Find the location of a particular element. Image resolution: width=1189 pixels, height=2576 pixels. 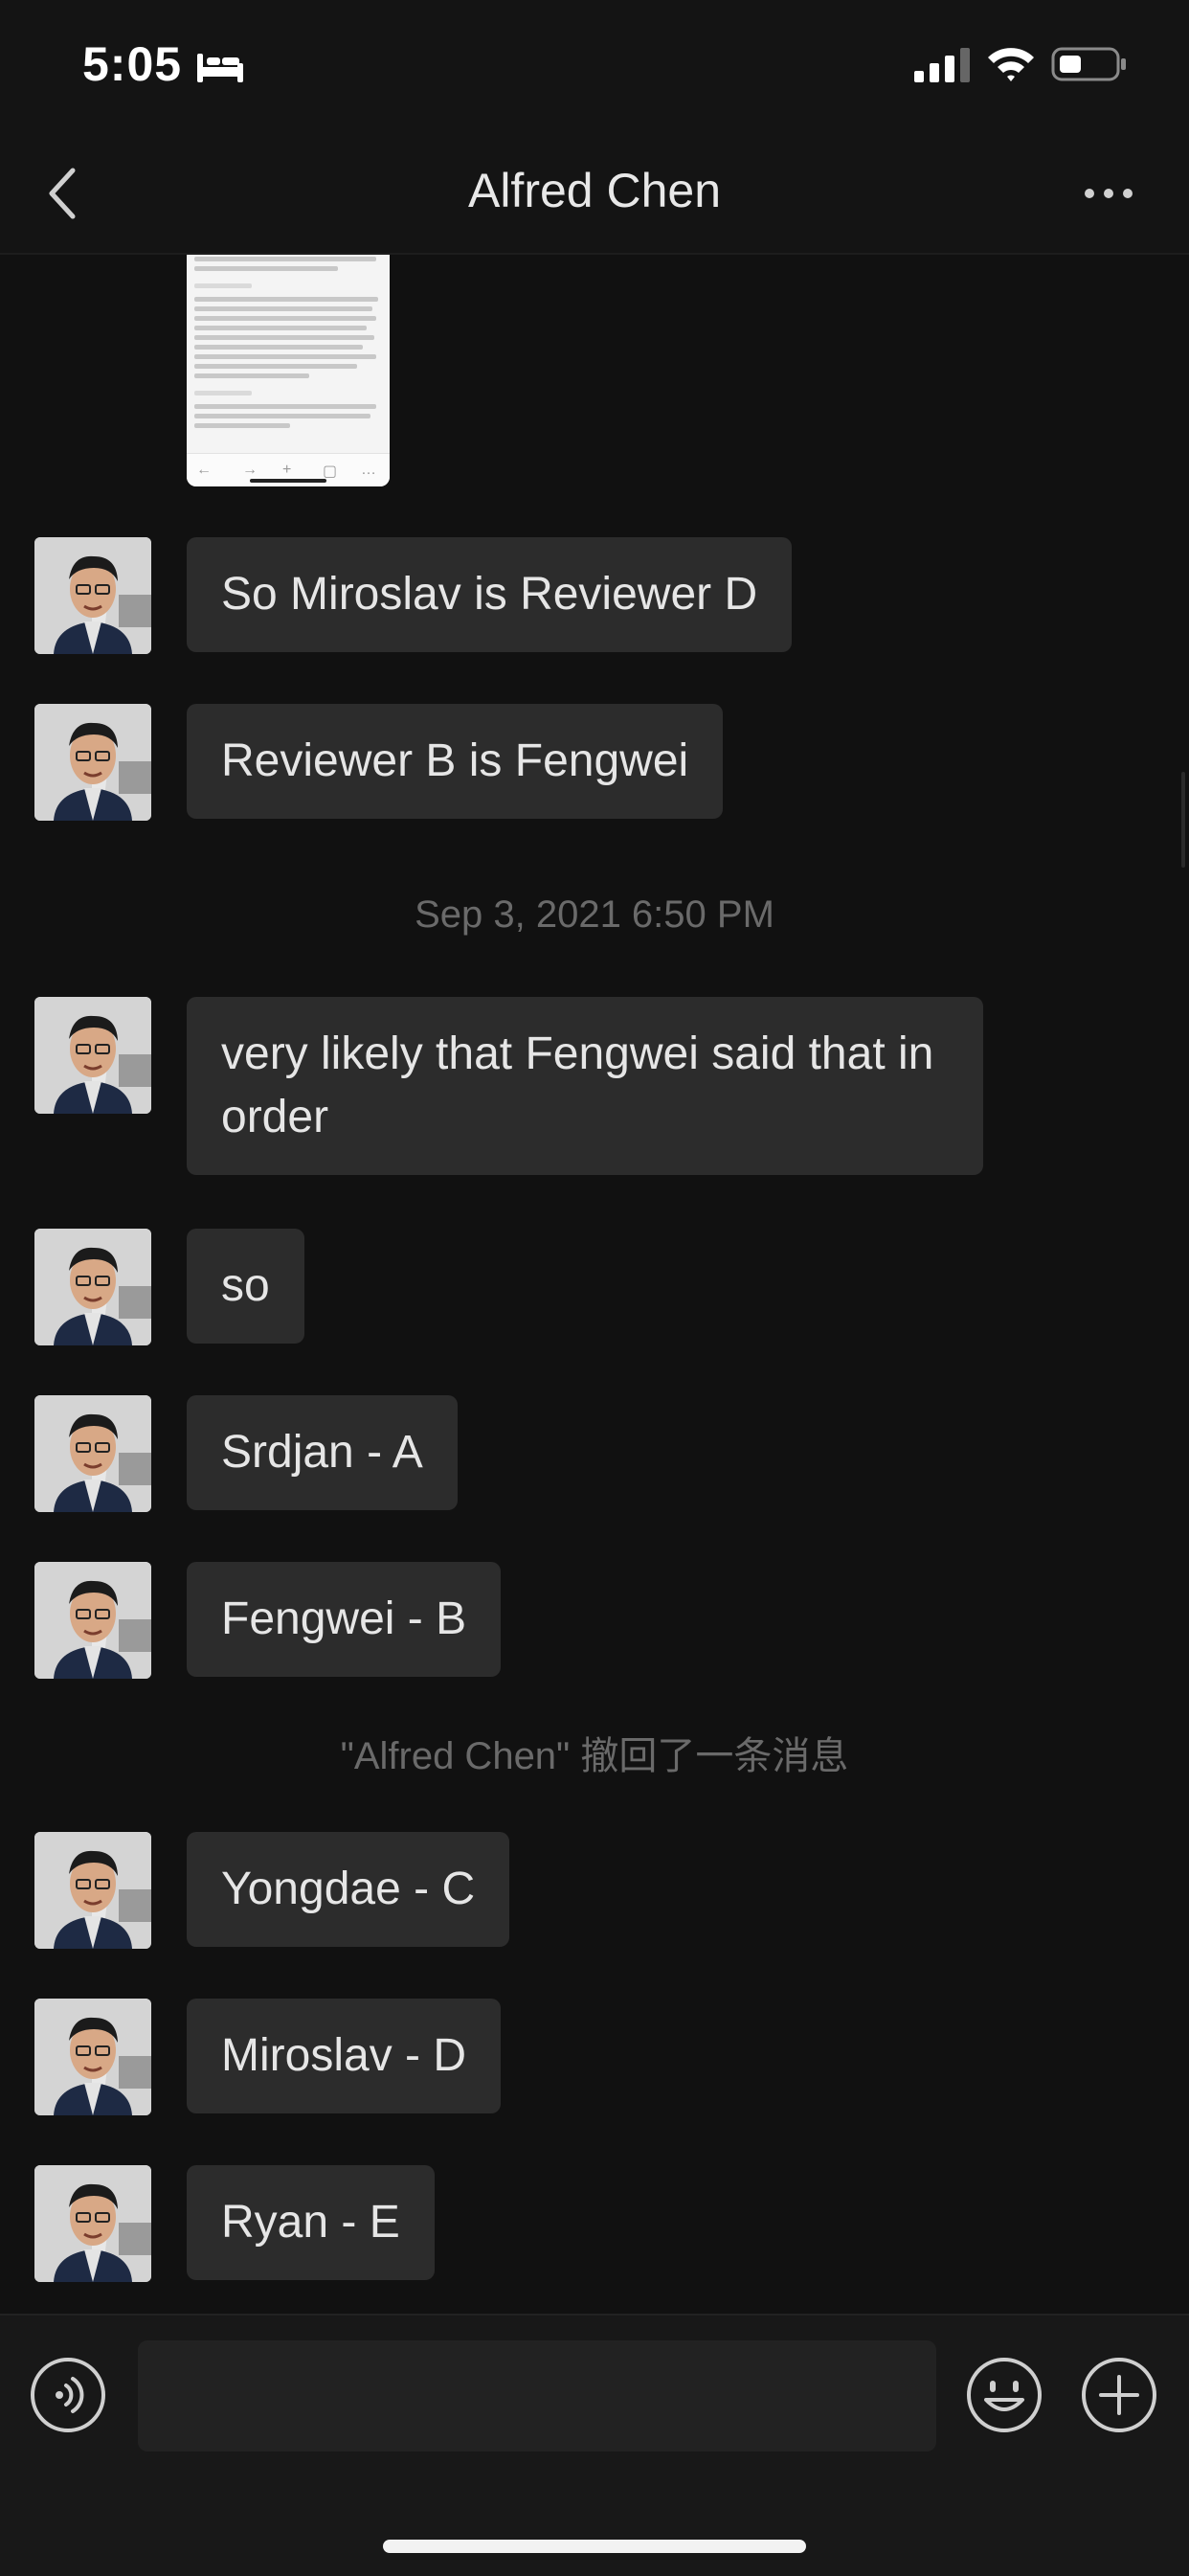

scrollbar is located at coordinates (1183, 820).